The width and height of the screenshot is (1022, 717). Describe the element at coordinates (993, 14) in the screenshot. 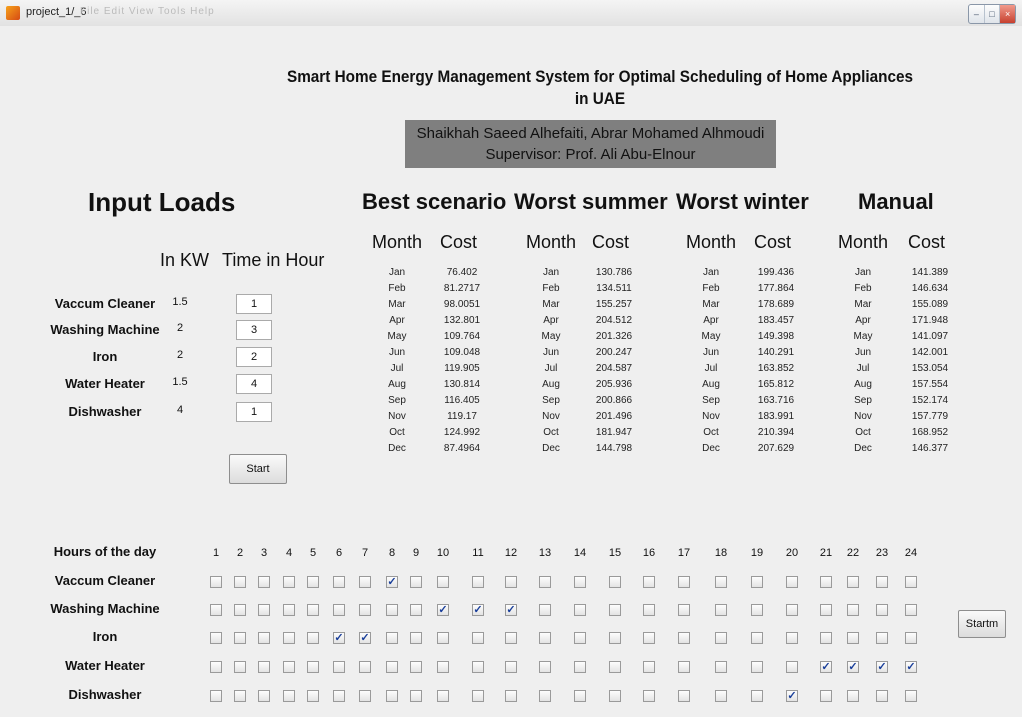

I see `maximize-icon: □` at that location.